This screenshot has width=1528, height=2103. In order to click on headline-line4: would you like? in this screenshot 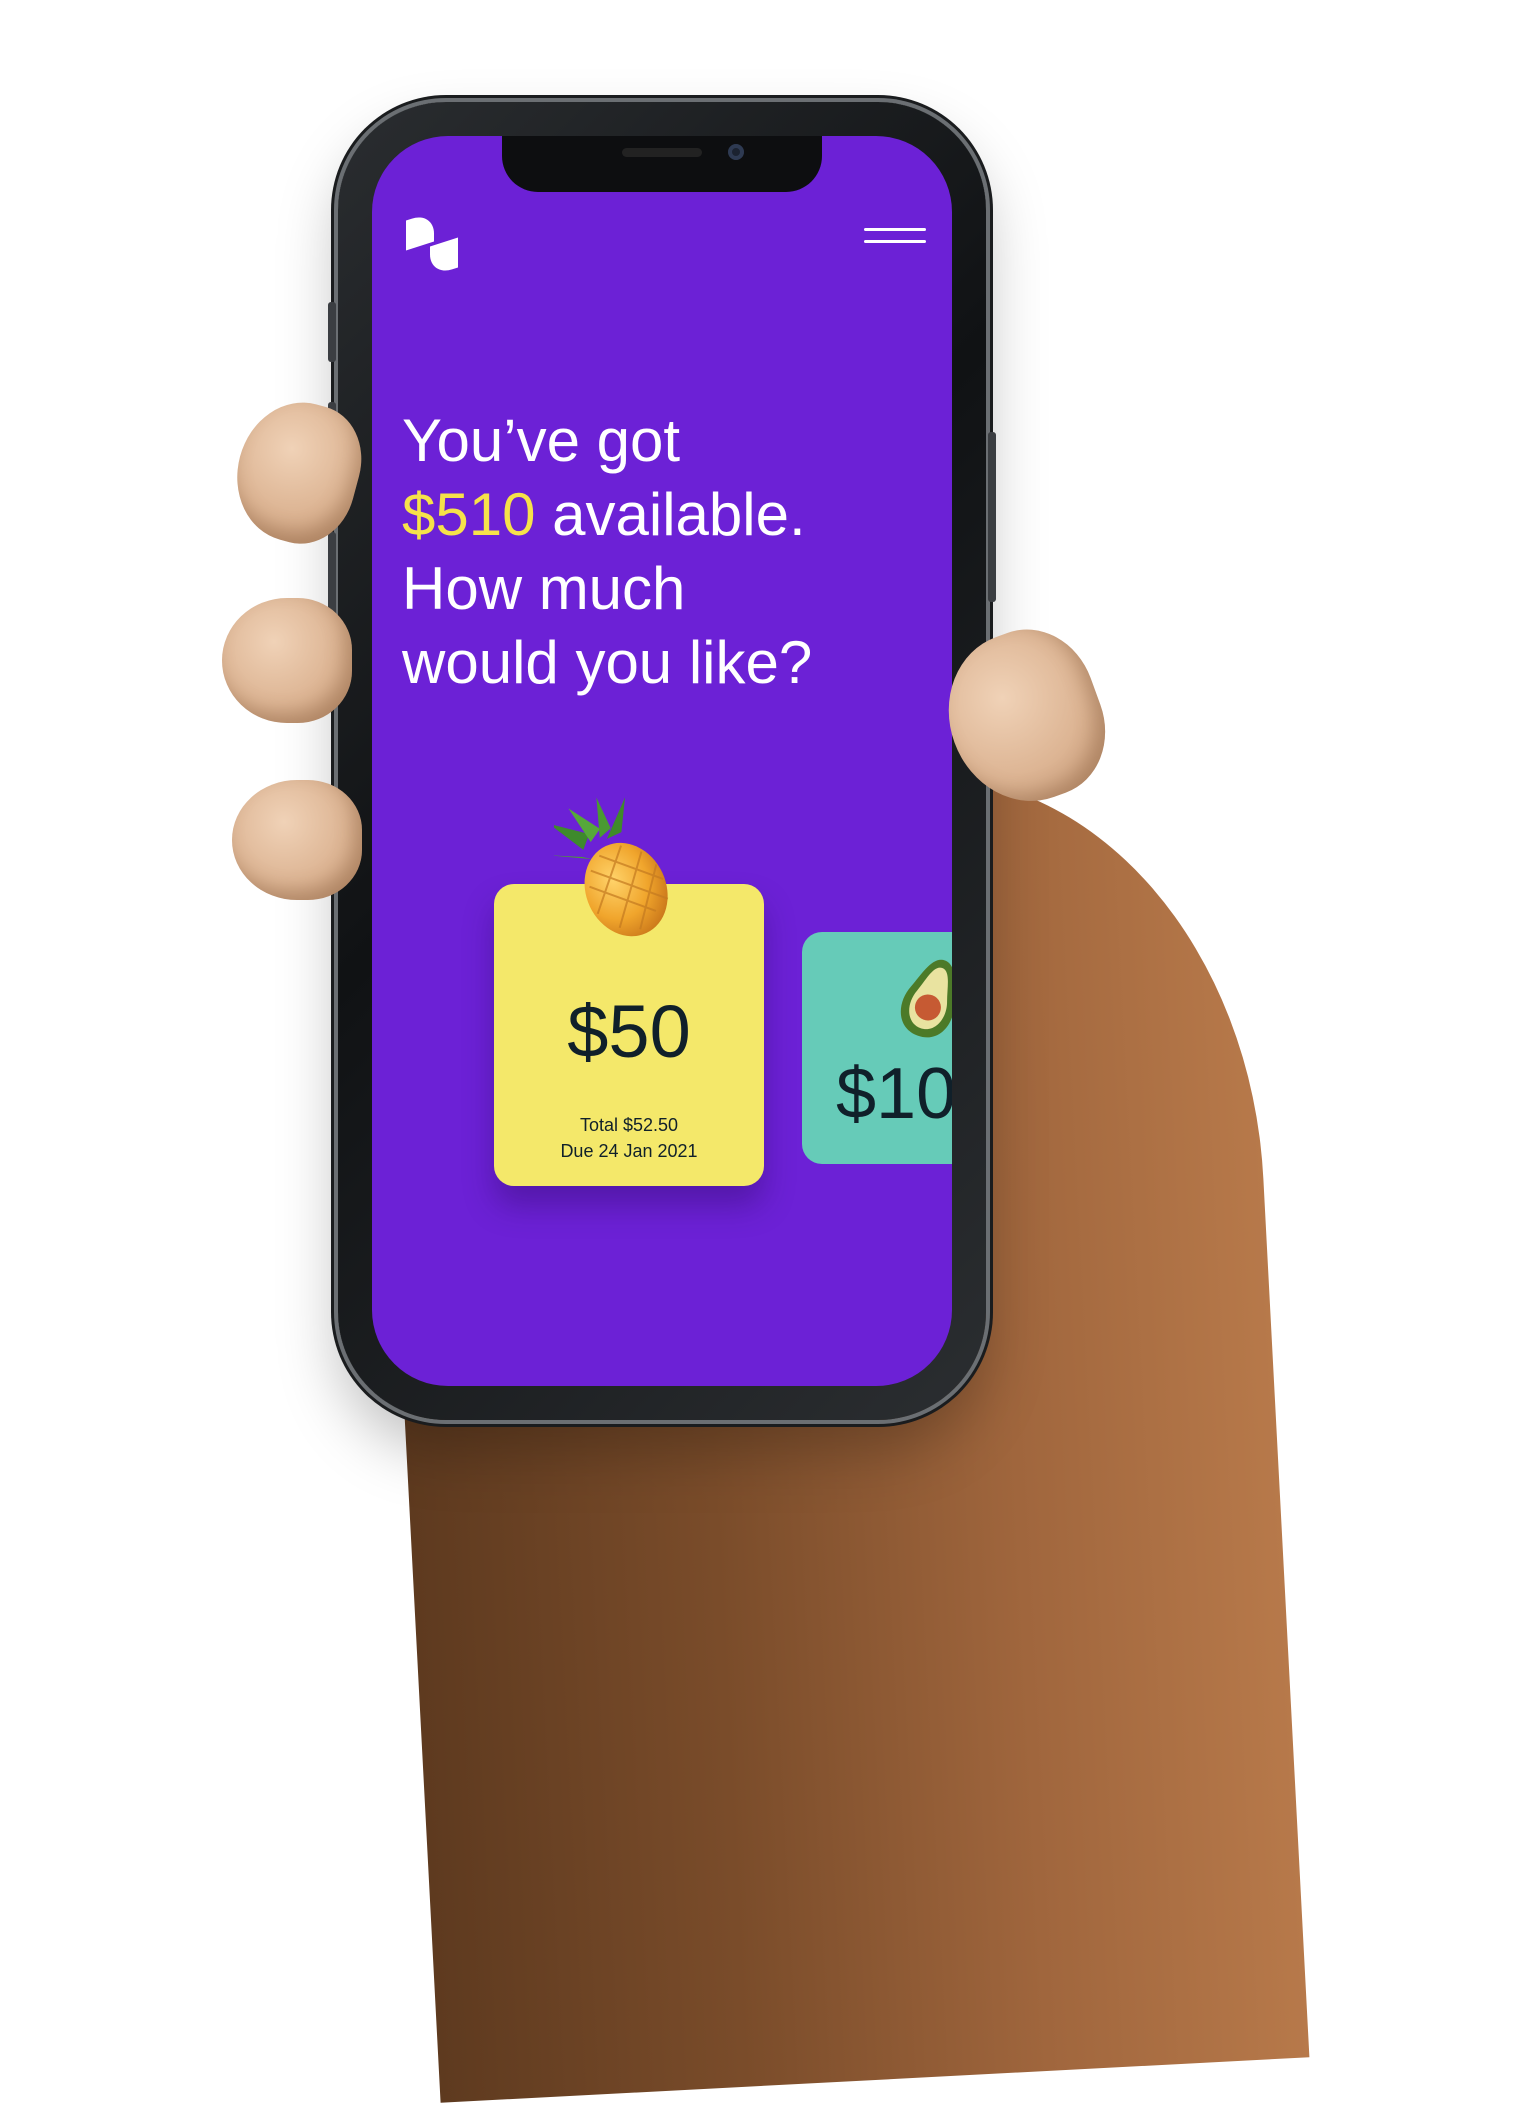, I will do `click(607, 662)`.